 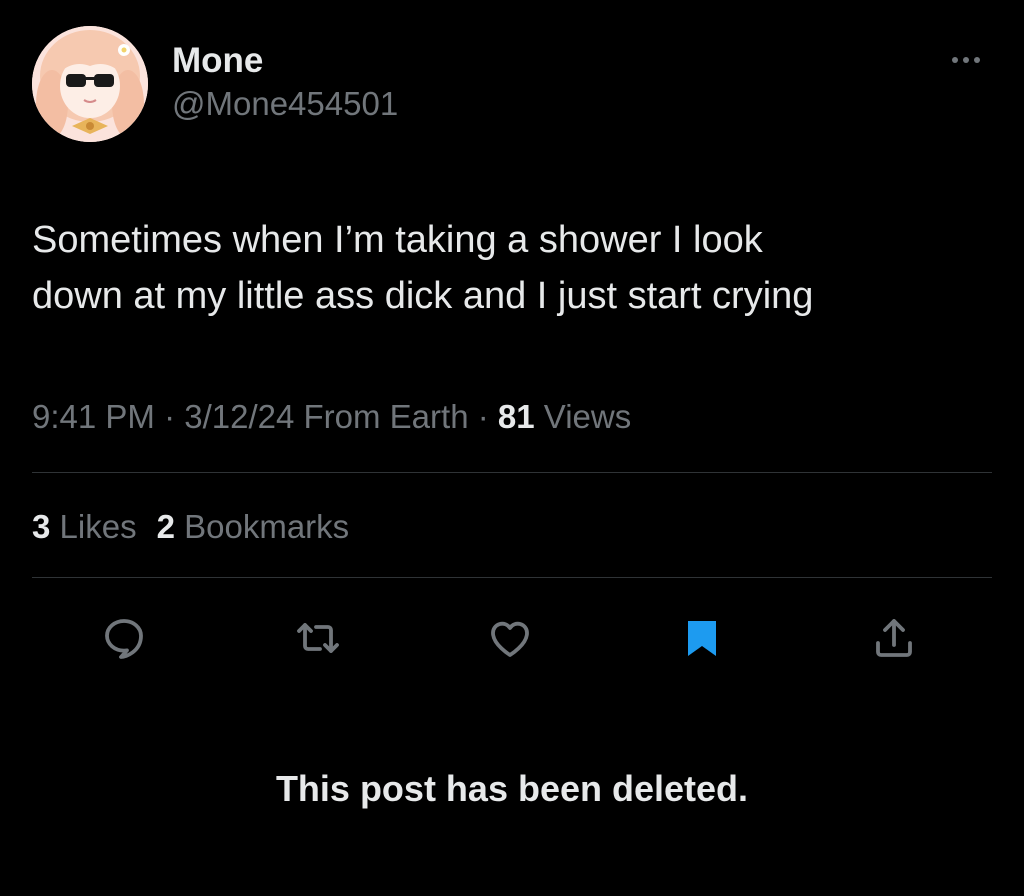 What do you see at coordinates (516, 416) in the screenshot?
I see `views-count: 81` at bounding box center [516, 416].